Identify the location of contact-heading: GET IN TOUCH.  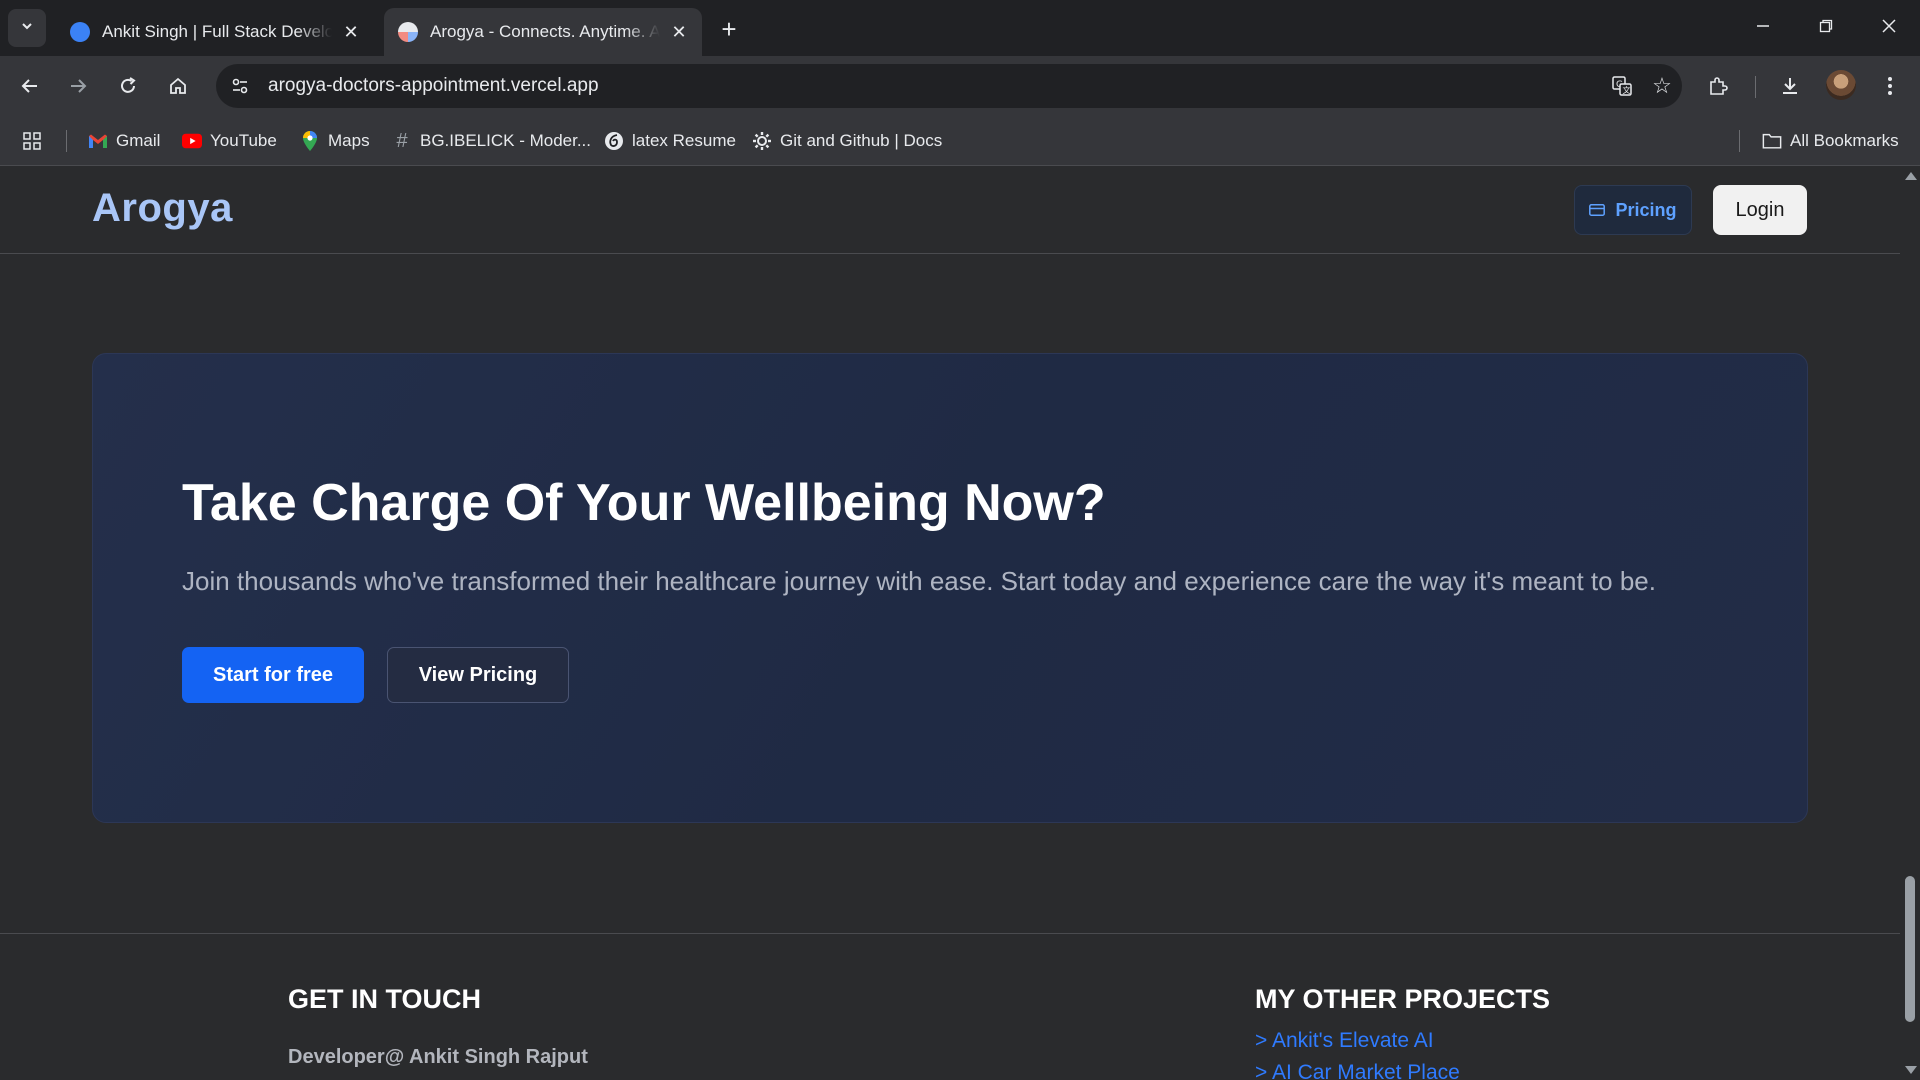
(385, 999).